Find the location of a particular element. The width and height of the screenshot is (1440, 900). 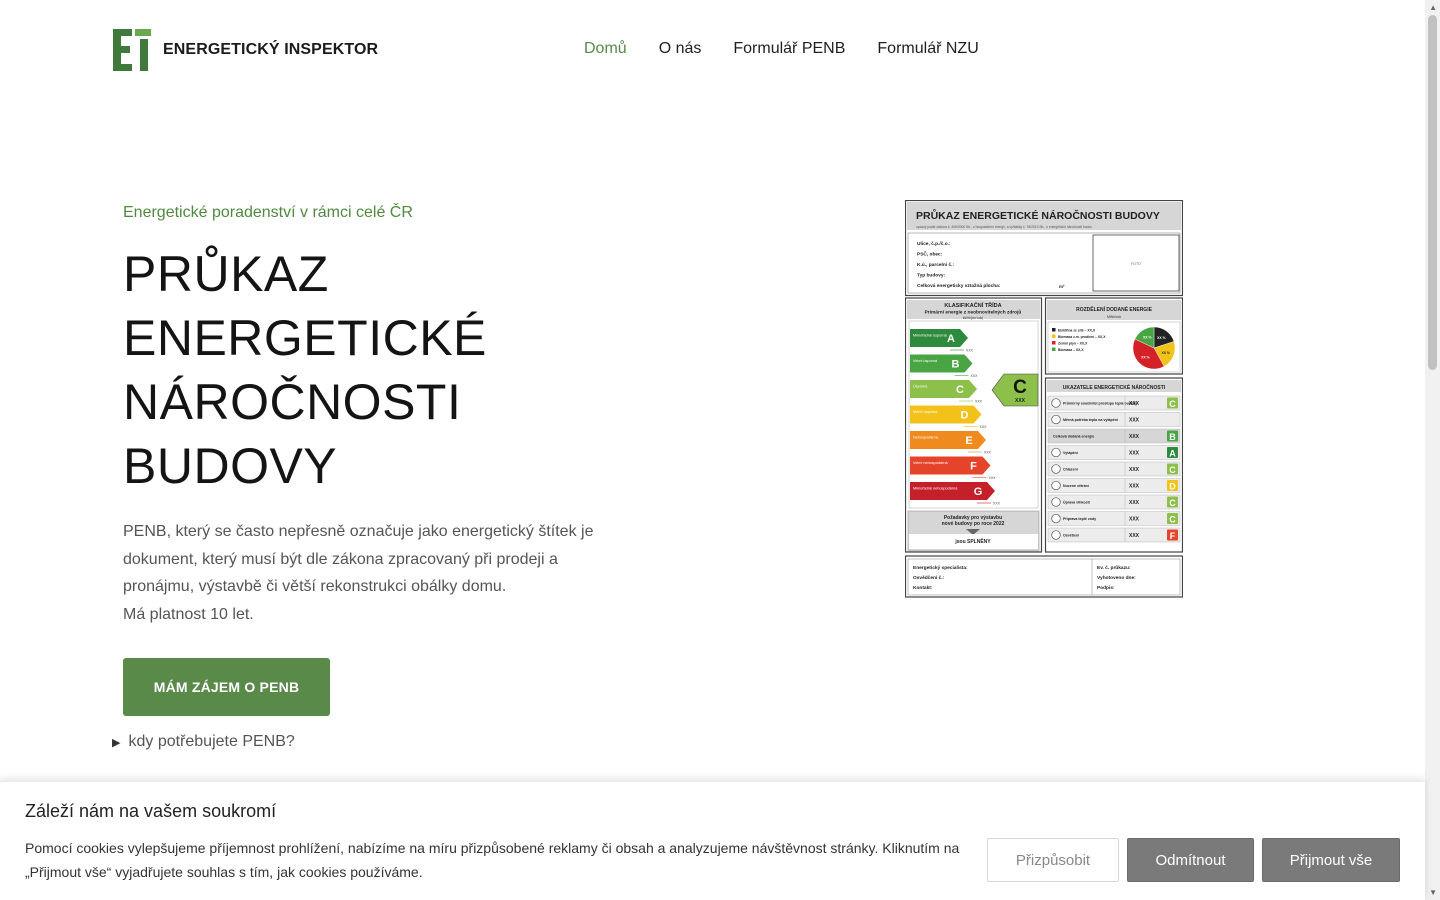

indicator-label: Nucené větrání is located at coordinates (1076, 486).